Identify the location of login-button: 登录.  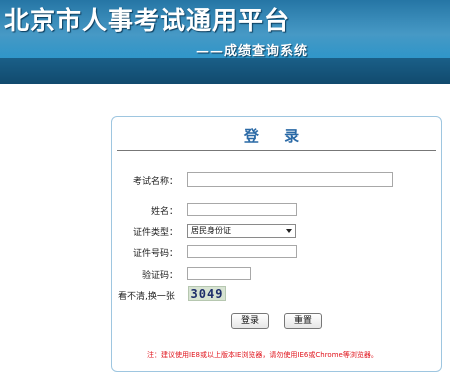
(250, 321).